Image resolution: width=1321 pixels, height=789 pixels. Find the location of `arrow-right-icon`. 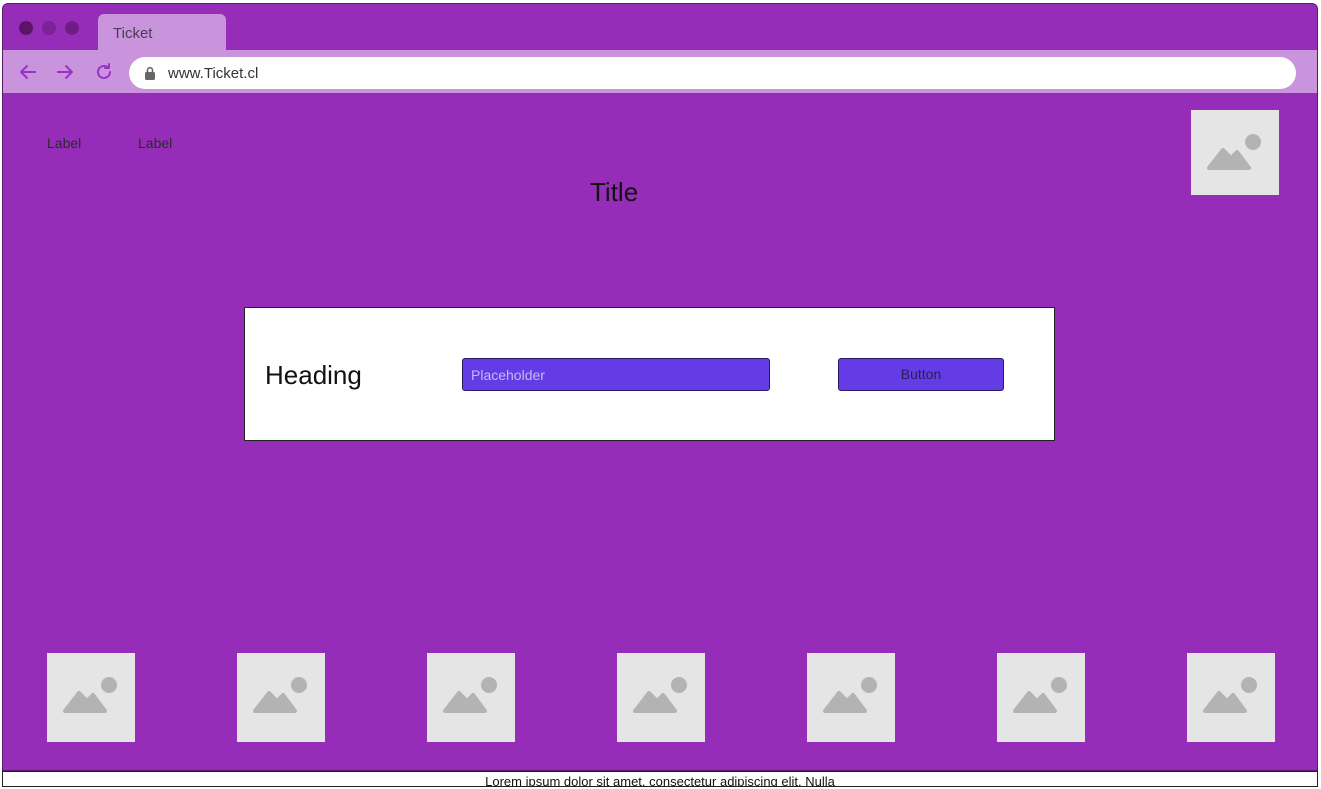

arrow-right-icon is located at coordinates (65, 72).